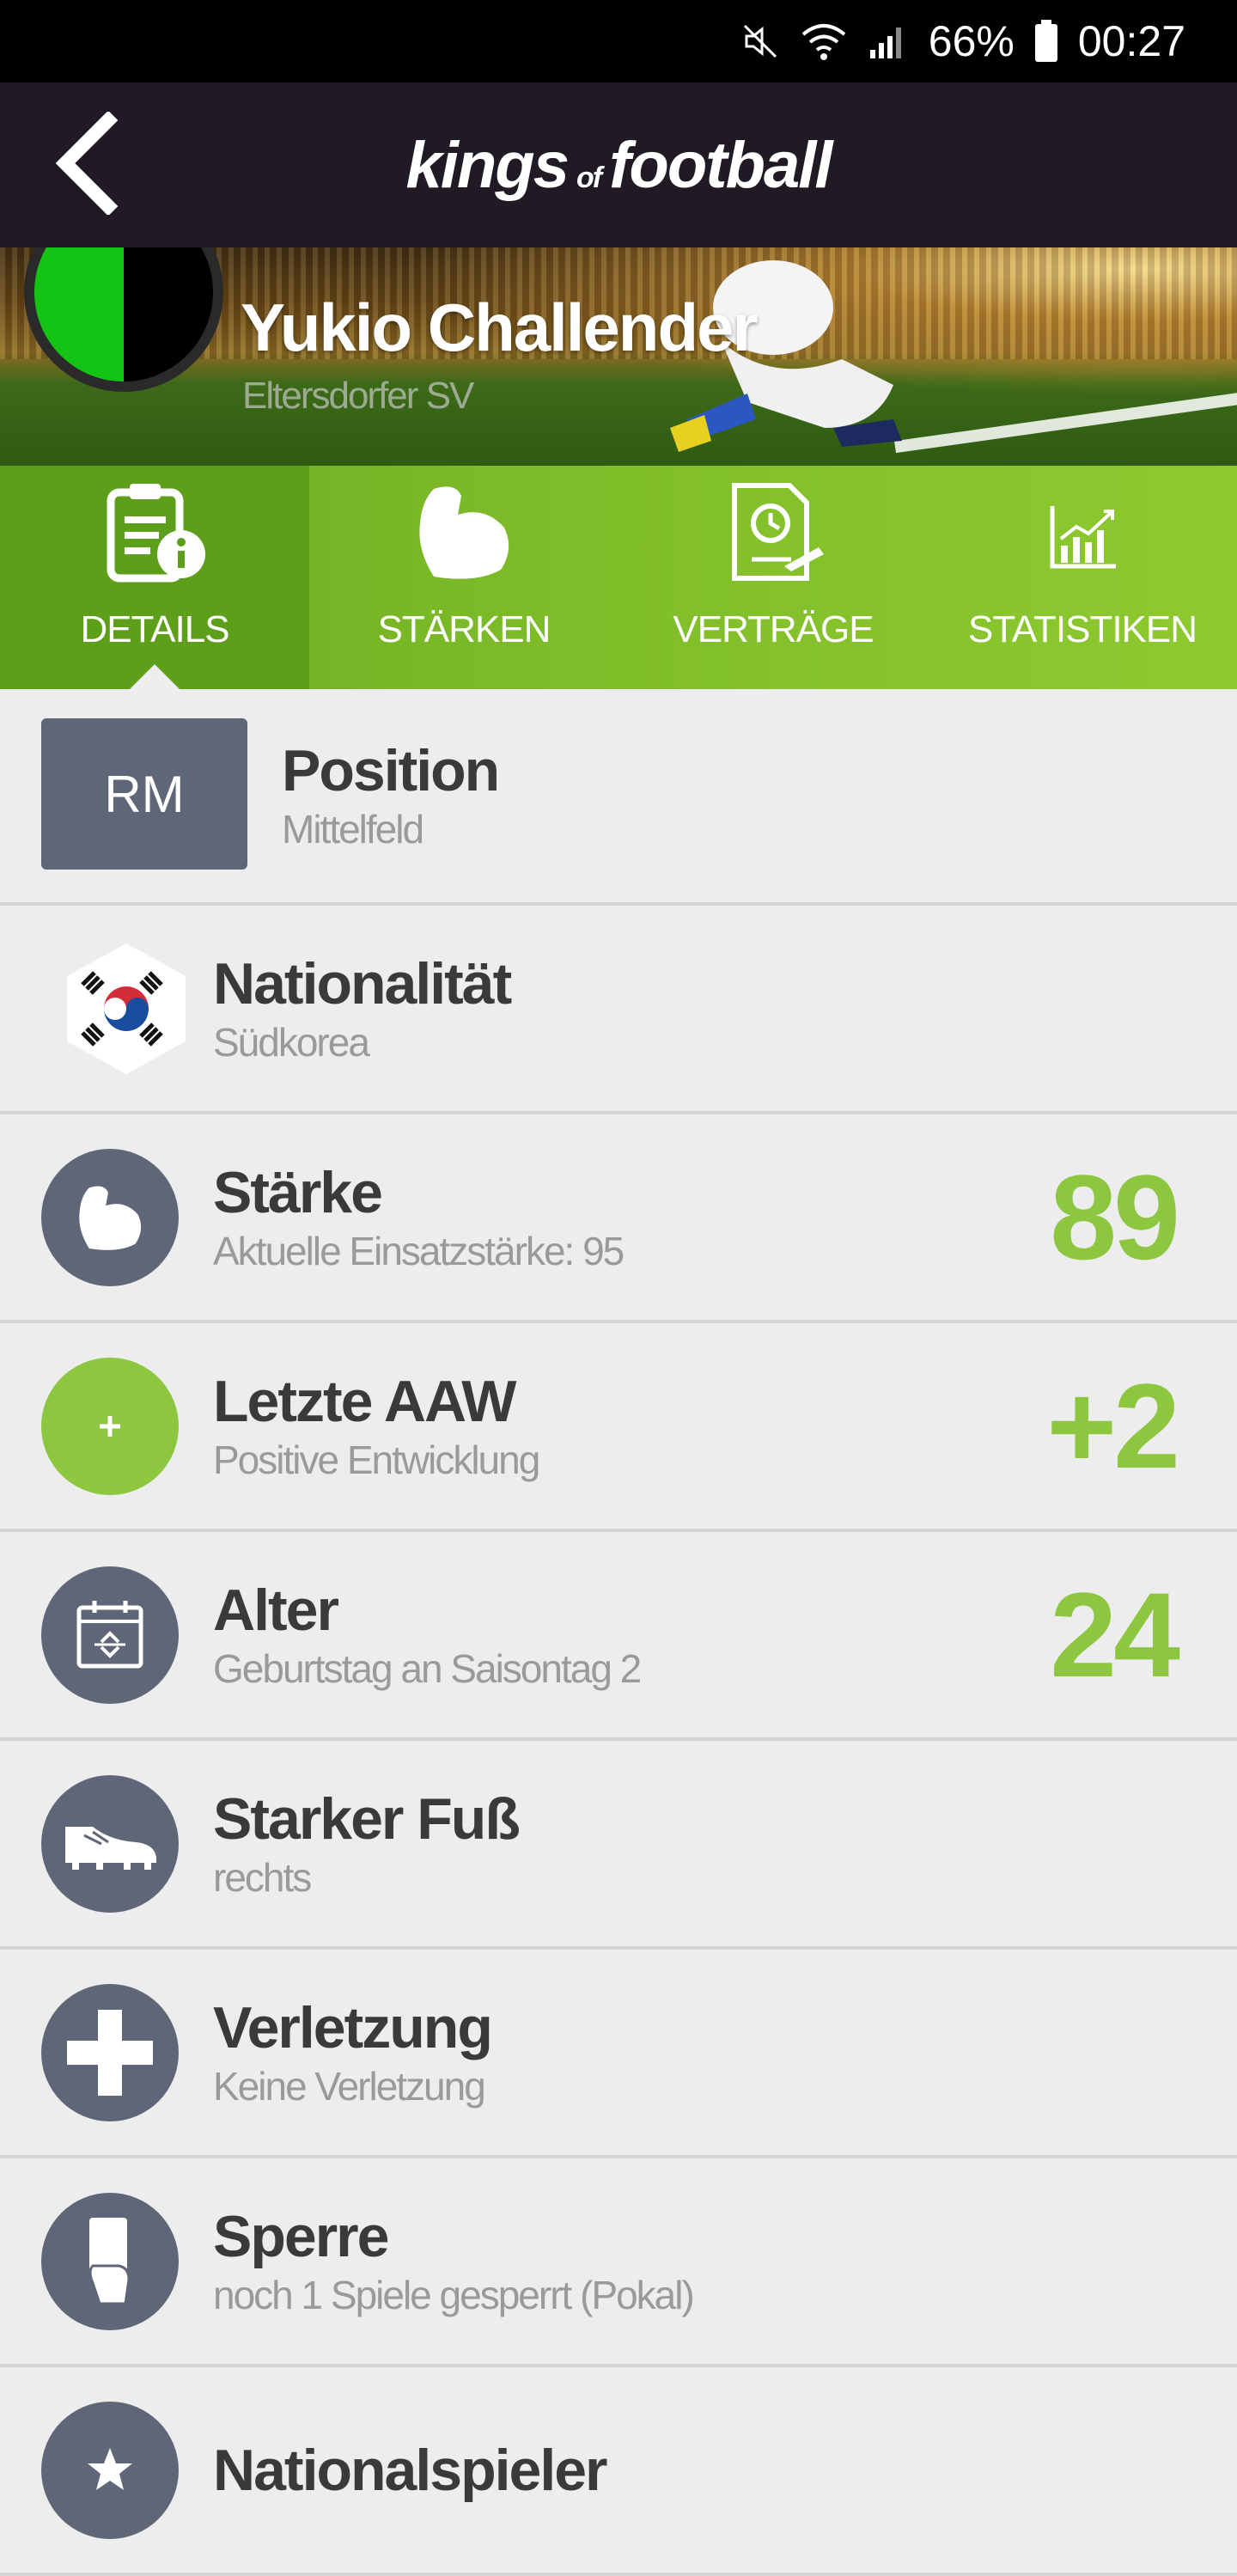 Image resolution: width=1237 pixels, height=2576 pixels. What do you see at coordinates (353, 829) in the screenshot?
I see `row-subtitle: Mittelfeld` at bounding box center [353, 829].